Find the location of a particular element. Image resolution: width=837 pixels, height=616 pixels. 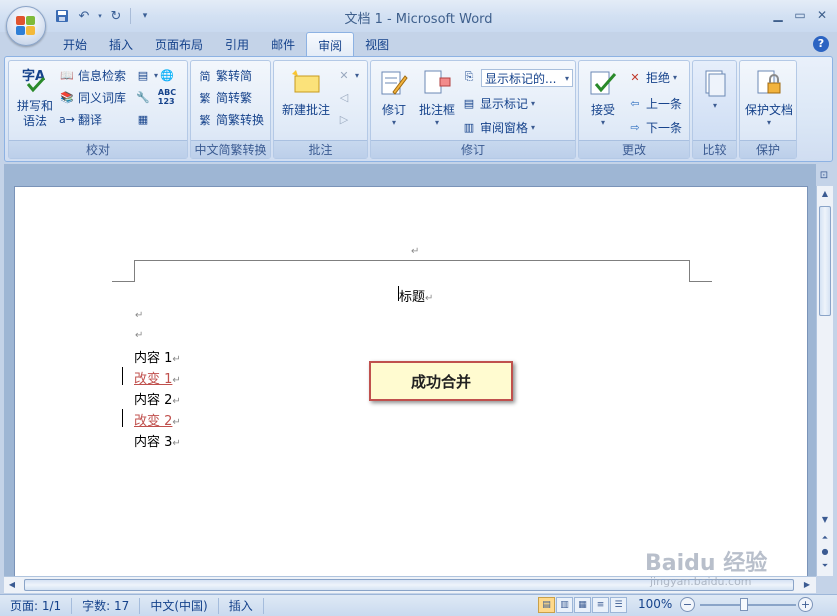

protect-dropdown-icon: ▾ is located at coordinates (768, 122).